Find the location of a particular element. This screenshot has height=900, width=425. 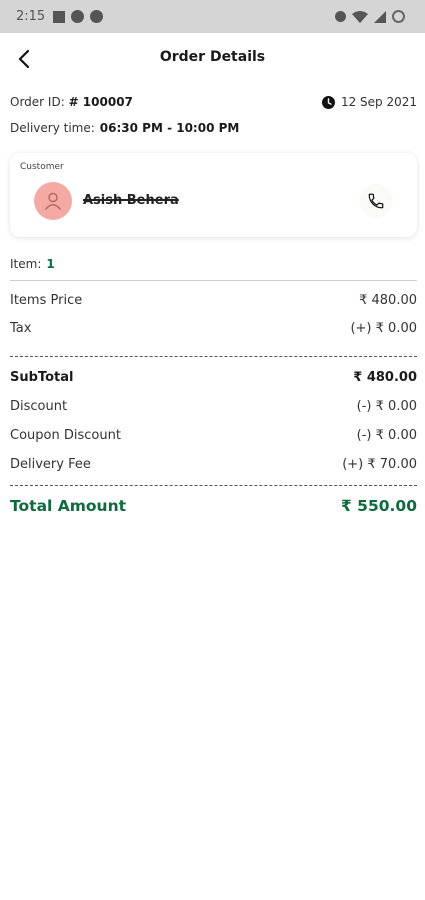

avatar is located at coordinates (53, 201).